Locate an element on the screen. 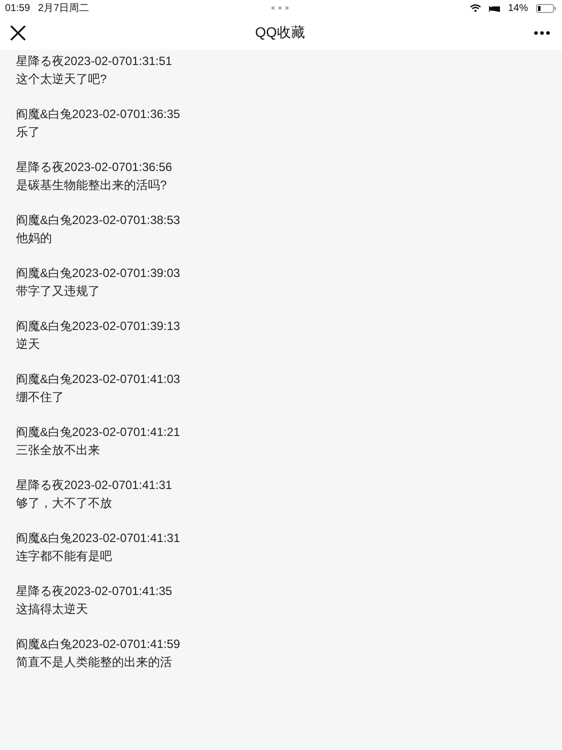 This screenshot has width=562, height=750. page-title: QQ收藏 is located at coordinates (280, 33).